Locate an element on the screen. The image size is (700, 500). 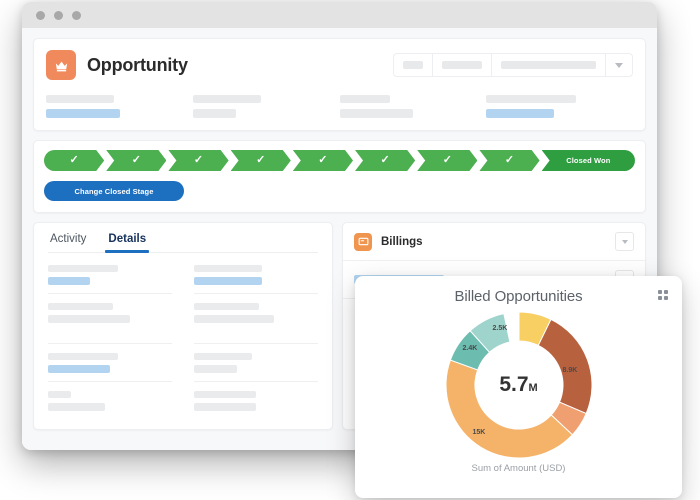
stage-step-1: ✓ is located at coordinates (74, 160).